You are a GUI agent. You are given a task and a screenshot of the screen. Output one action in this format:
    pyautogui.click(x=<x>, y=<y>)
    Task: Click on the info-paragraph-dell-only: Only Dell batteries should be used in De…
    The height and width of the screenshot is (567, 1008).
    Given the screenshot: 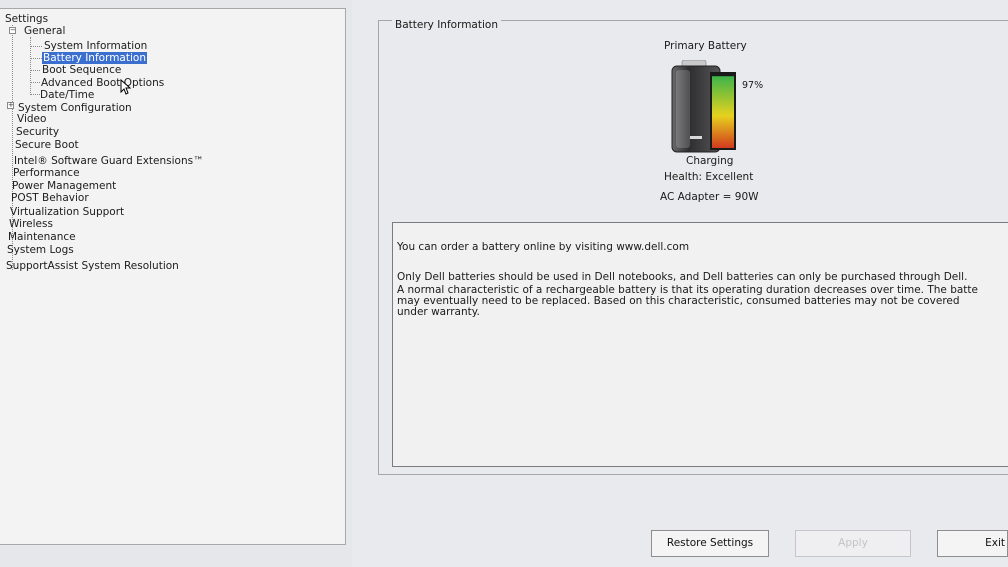 What is the action you would take?
    pyautogui.click(x=682, y=277)
    